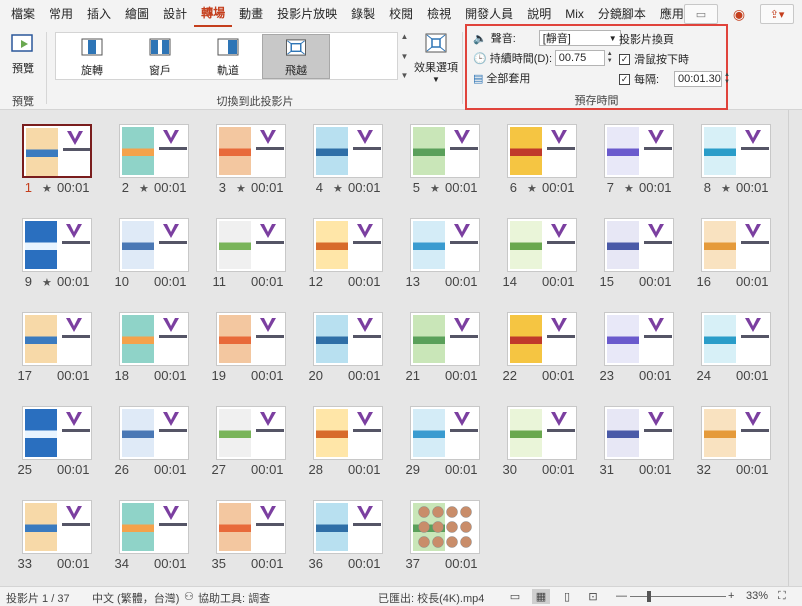  Describe the element at coordinates (23, 54) in the screenshot. I see `preview-button: 預覽` at that location.